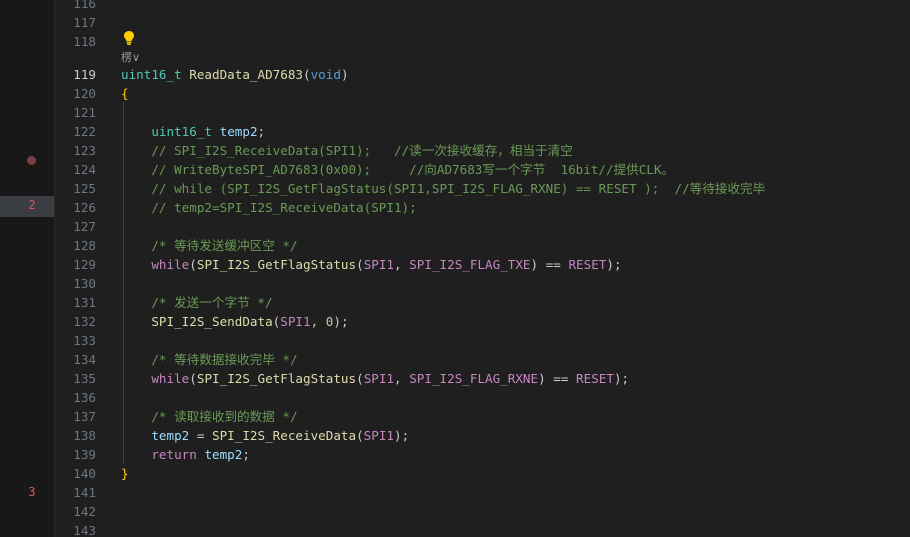 The image size is (910, 537). Describe the element at coordinates (76, 41) in the screenshot. I see `line-number: 118` at that location.